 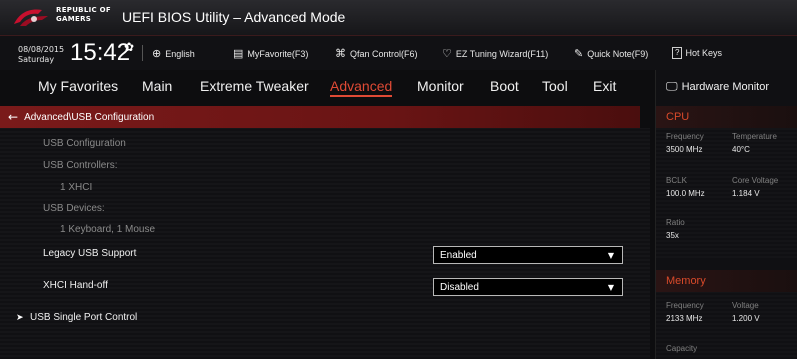 I want to click on cpu-section-header: CPU, so click(x=726, y=117).